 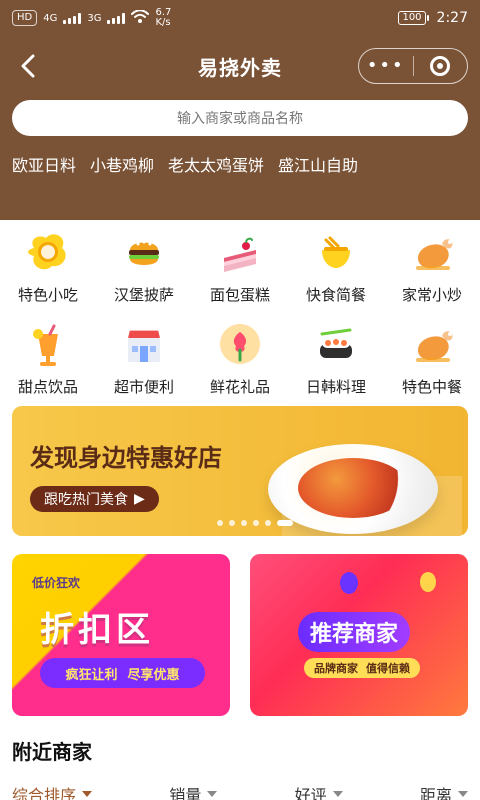 I want to click on category-item: 家常小炒, so click(x=432, y=266).